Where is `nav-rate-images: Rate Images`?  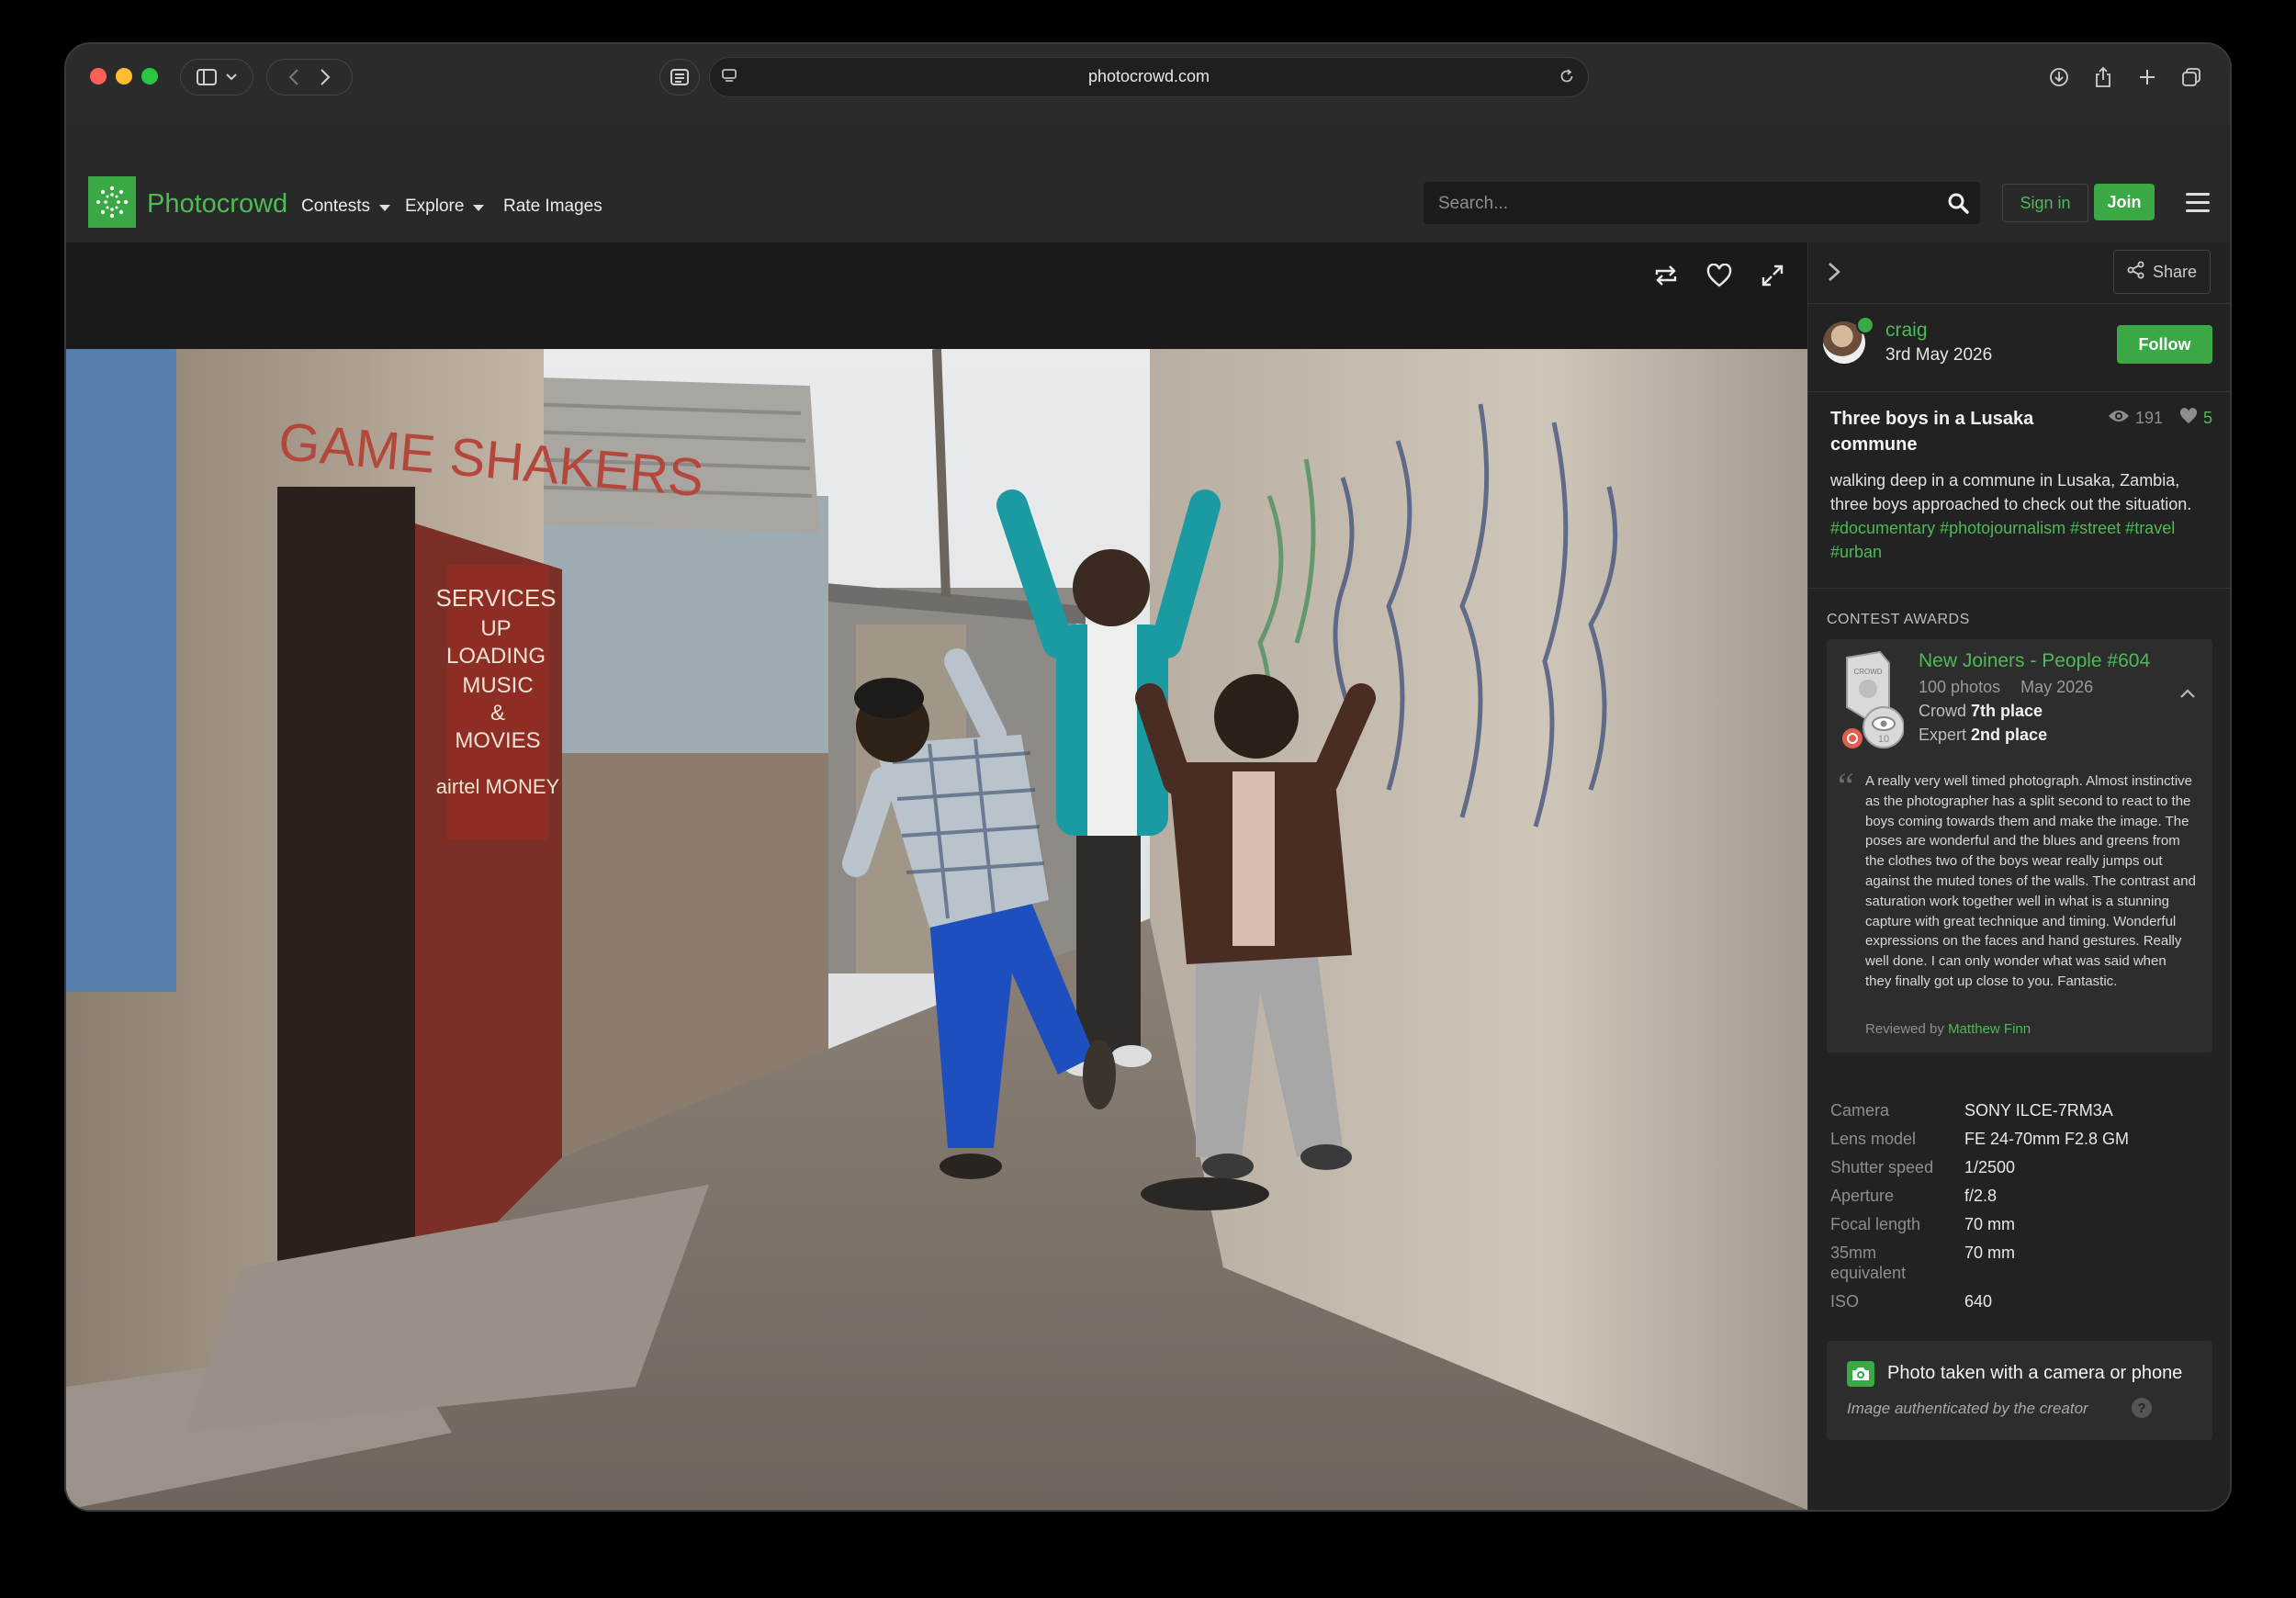
nav-rate-images: Rate Images is located at coordinates (553, 207).